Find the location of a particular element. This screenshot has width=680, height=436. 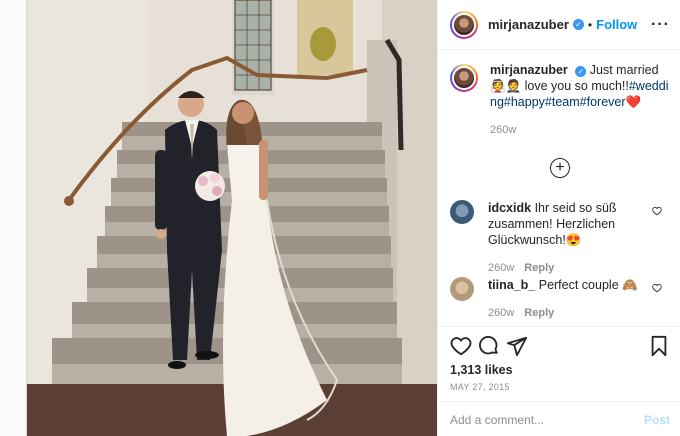

comment-icon is located at coordinates (489, 346).